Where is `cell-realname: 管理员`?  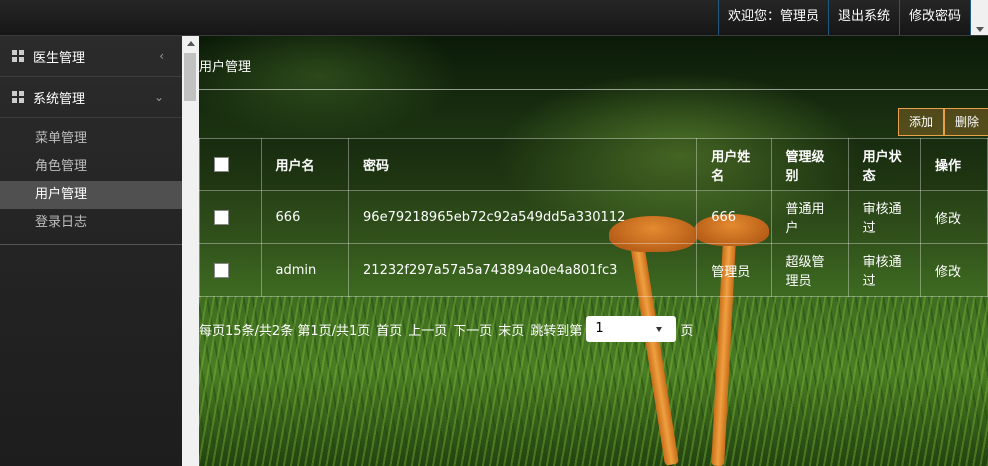 cell-realname: 管理员 is located at coordinates (734, 270).